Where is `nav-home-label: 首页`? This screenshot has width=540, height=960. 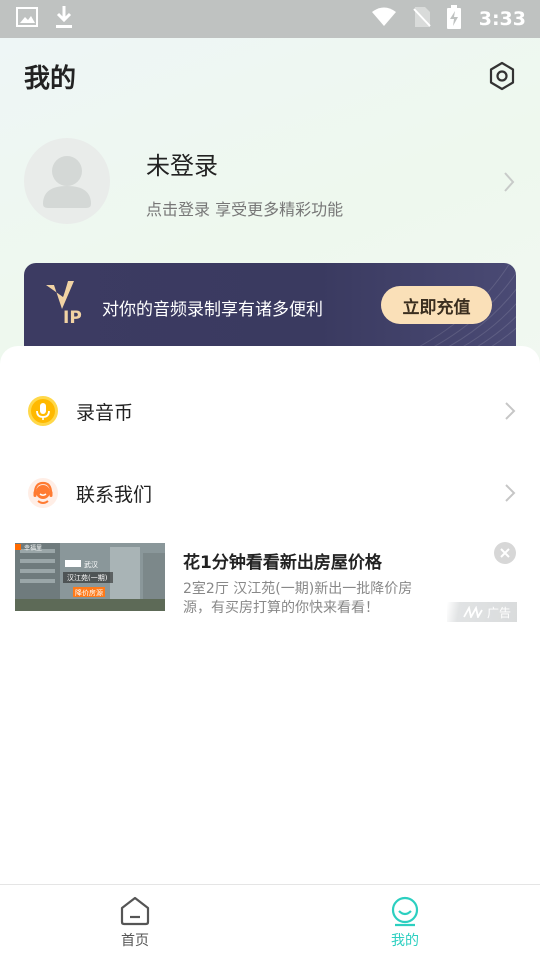
nav-home-label: 首页 is located at coordinates (135, 941).